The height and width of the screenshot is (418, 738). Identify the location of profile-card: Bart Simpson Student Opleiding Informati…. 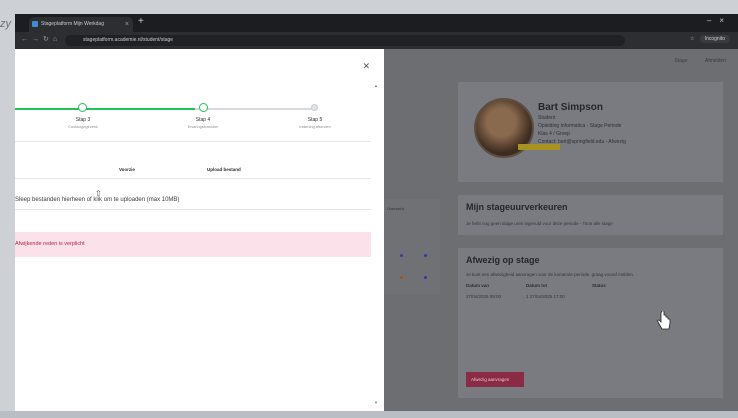
(590, 132).